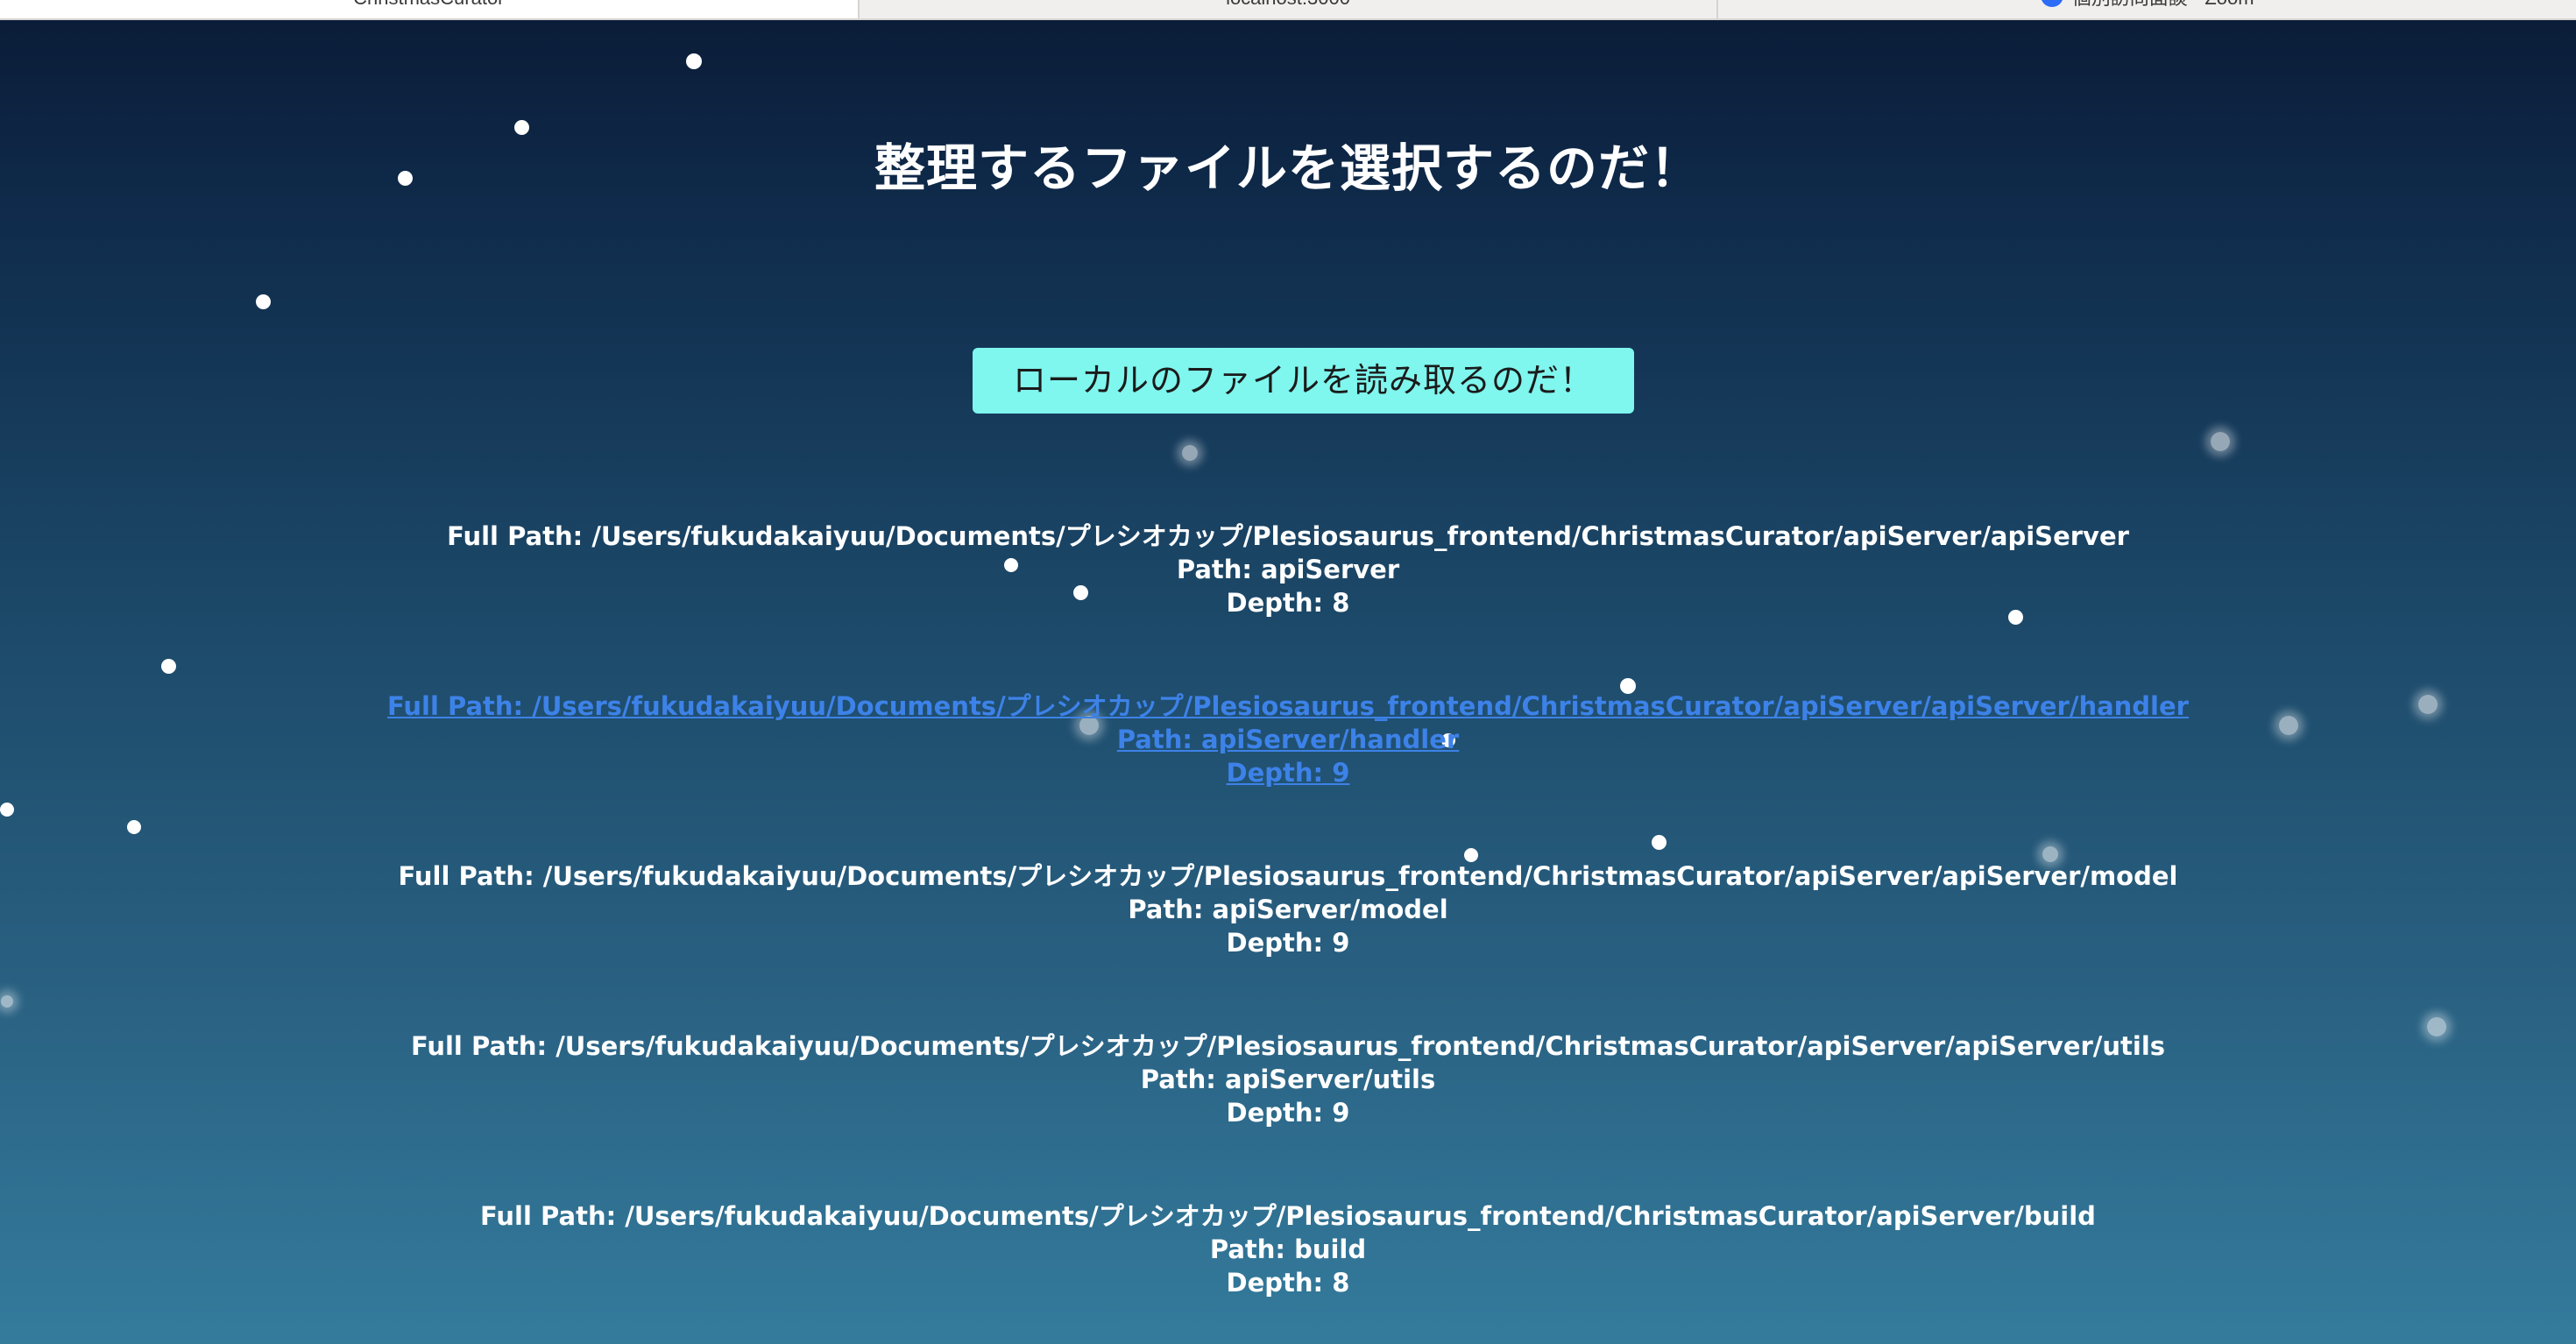  Describe the element at coordinates (1288, 168) in the screenshot. I see `page-title: 整理するファイルを選択するのだ！` at that location.